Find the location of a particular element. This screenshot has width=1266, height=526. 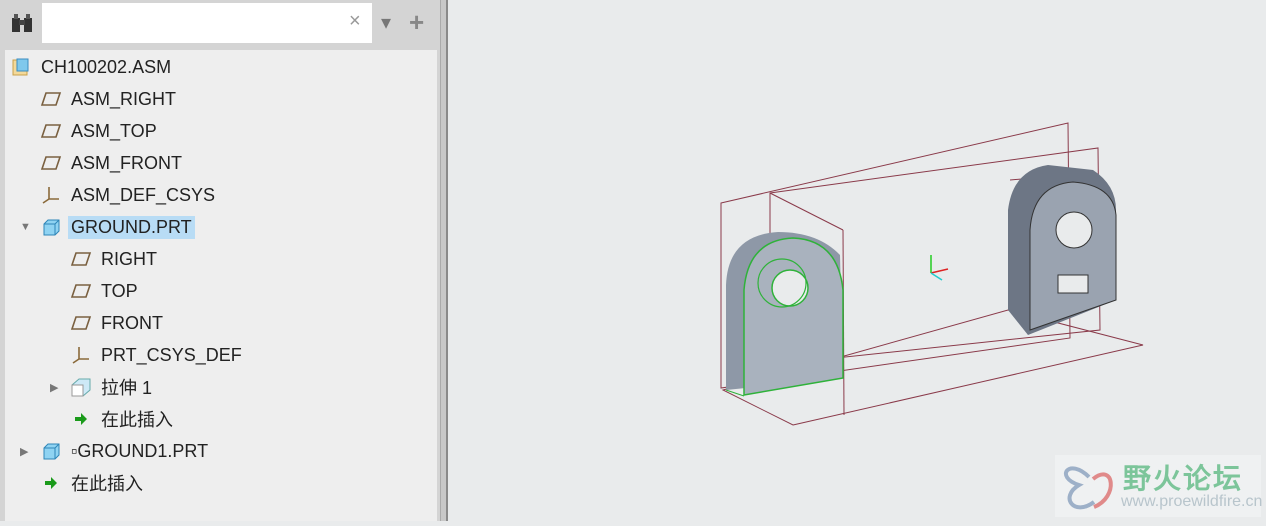

tree-item-label: GROUND.PRT is located at coordinates (131, 227).